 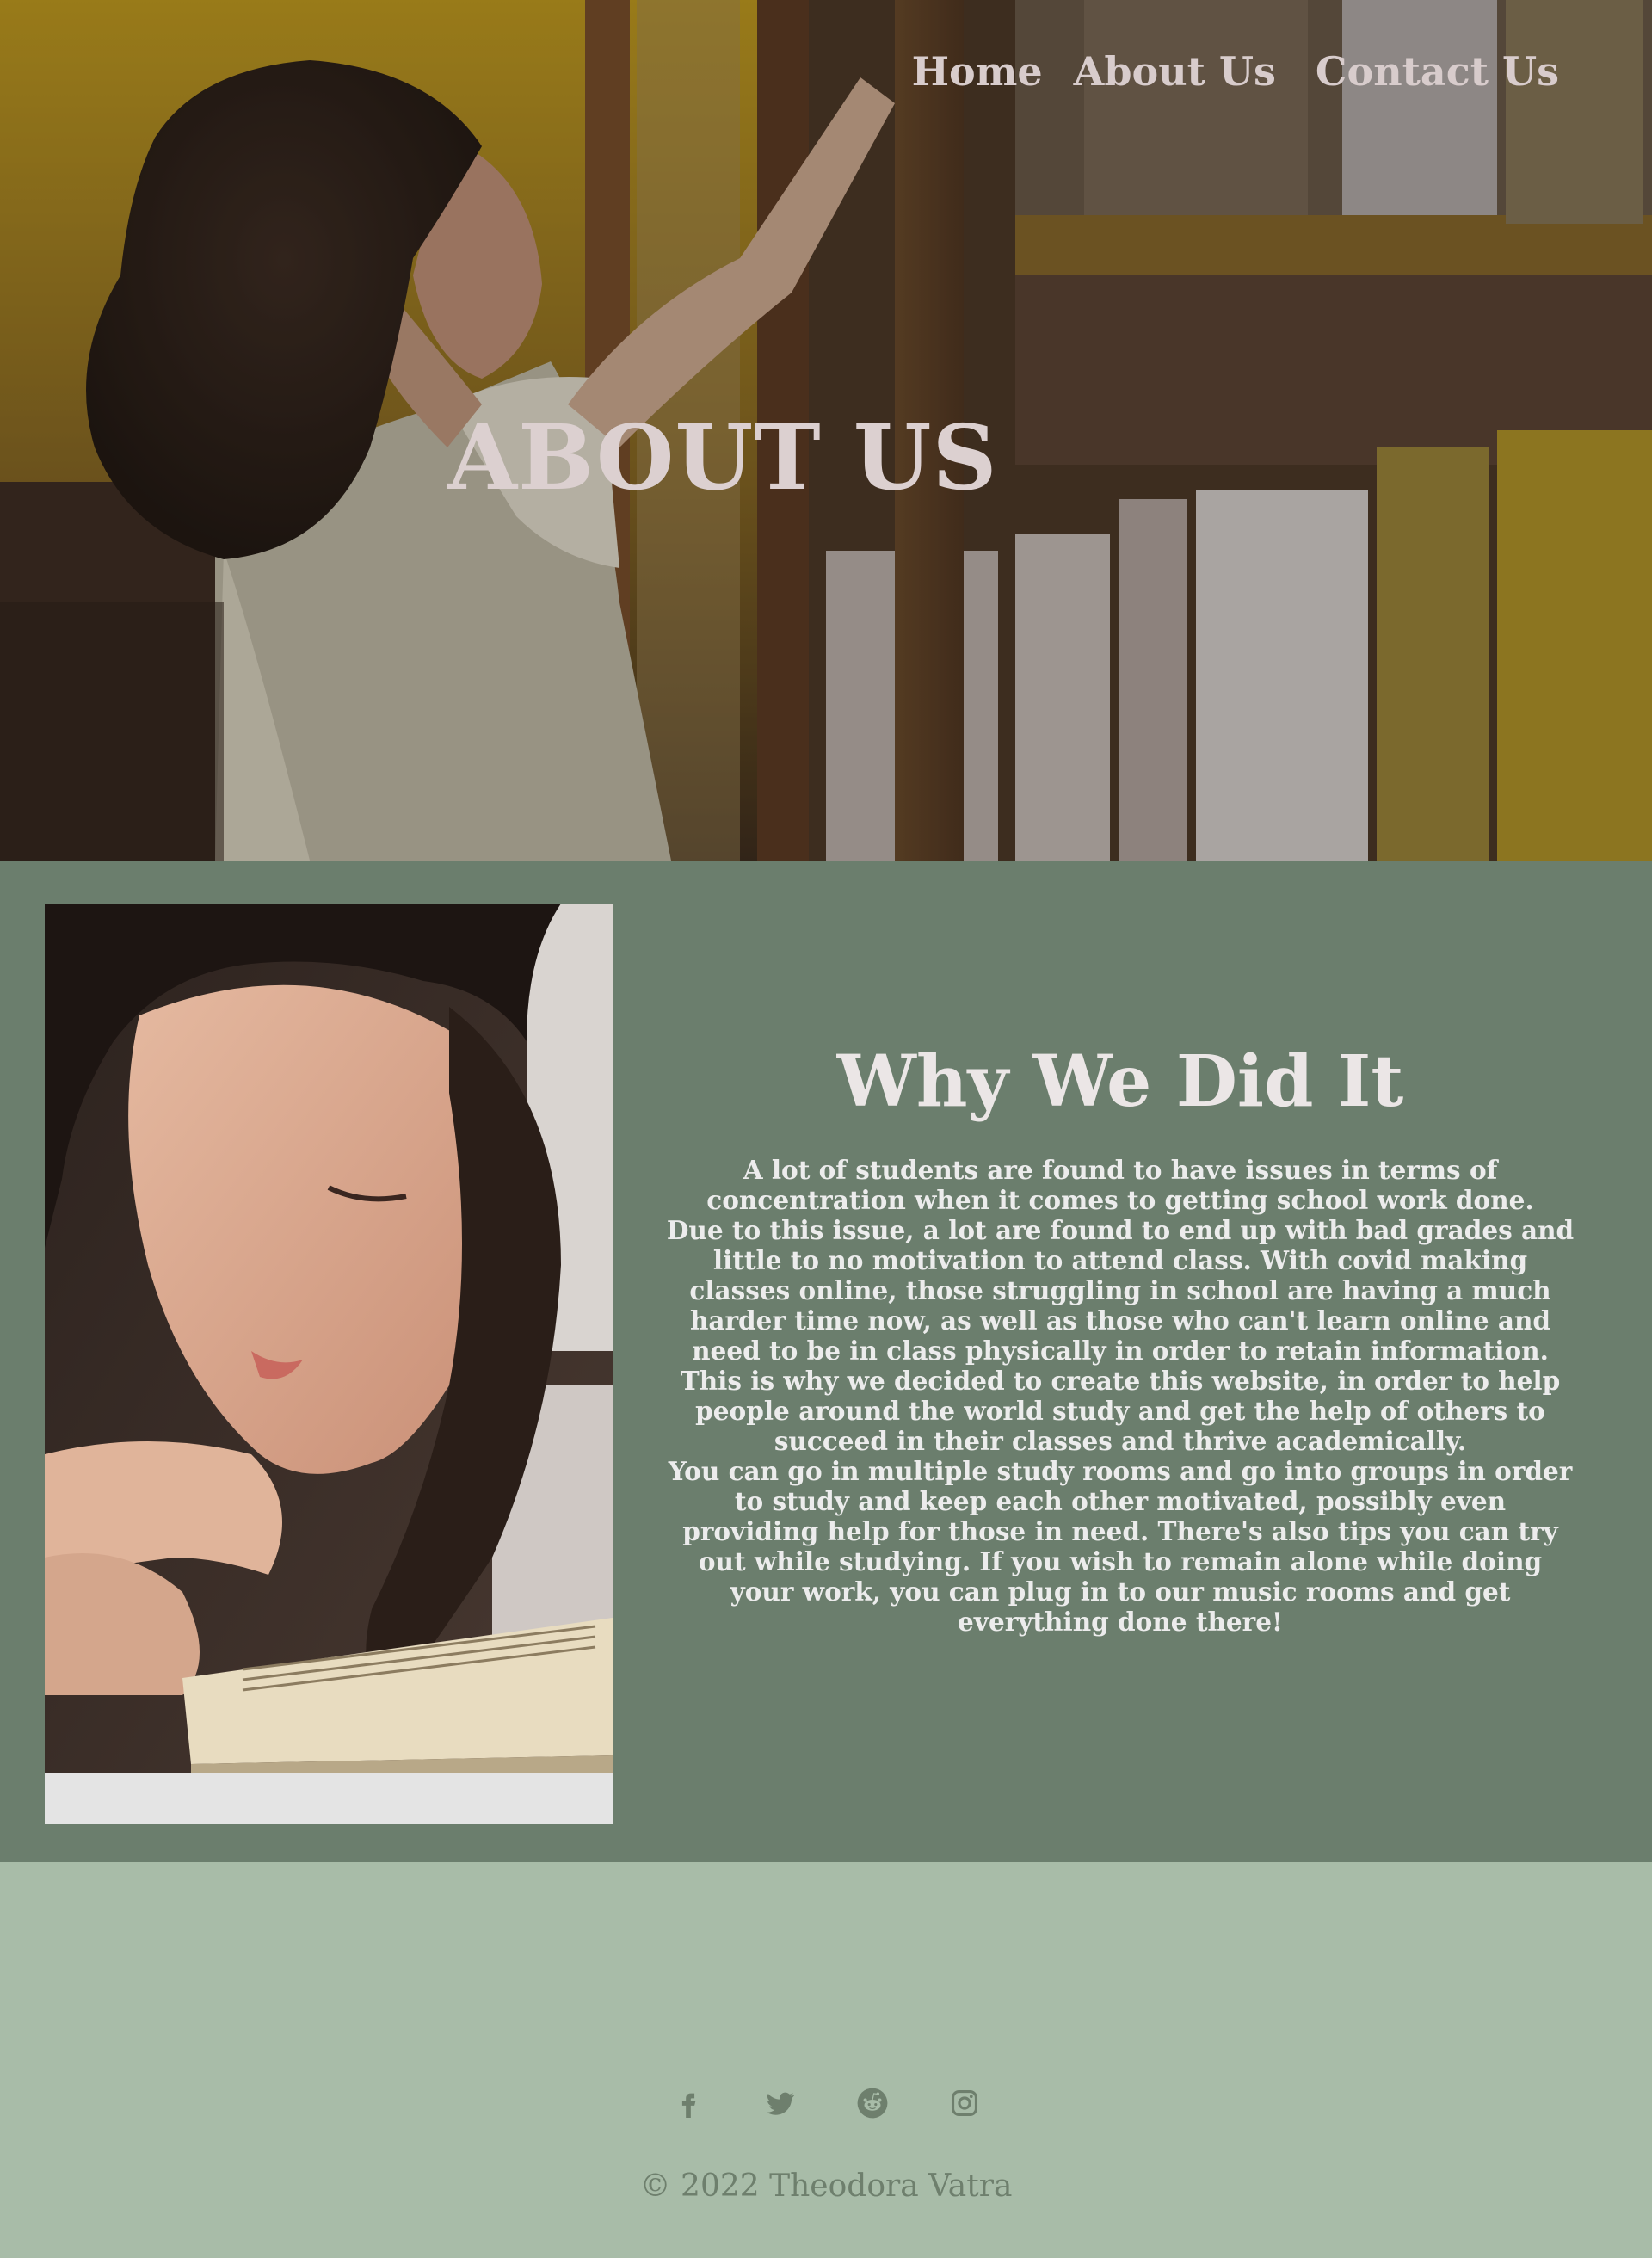 I want to click on student-reading-image, so click(x=329, y=1364).